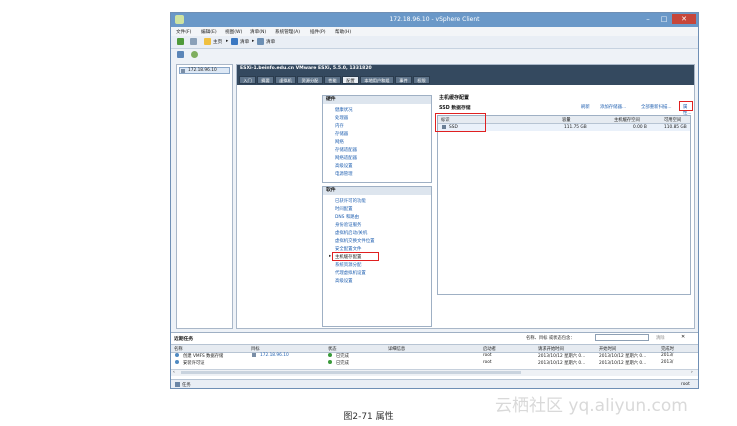  Describe the element at coordinates (350, 201) in the screenshot. I see `sw-licensed-features: 已获许可的功能` at that location.